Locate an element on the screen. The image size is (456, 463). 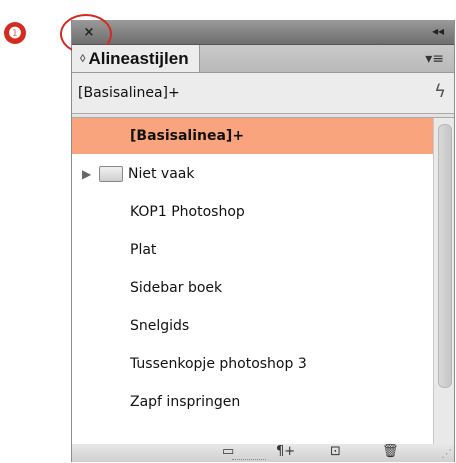
panel-titlebar: × ◂◂ is located at coordinates (257, 34).